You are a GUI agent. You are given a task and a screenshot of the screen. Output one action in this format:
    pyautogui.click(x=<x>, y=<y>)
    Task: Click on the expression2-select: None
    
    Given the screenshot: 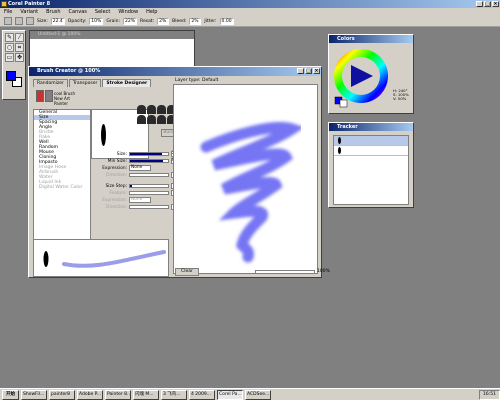 What is the action you would take?
    pyautogui.click(x=140, y=200)
    